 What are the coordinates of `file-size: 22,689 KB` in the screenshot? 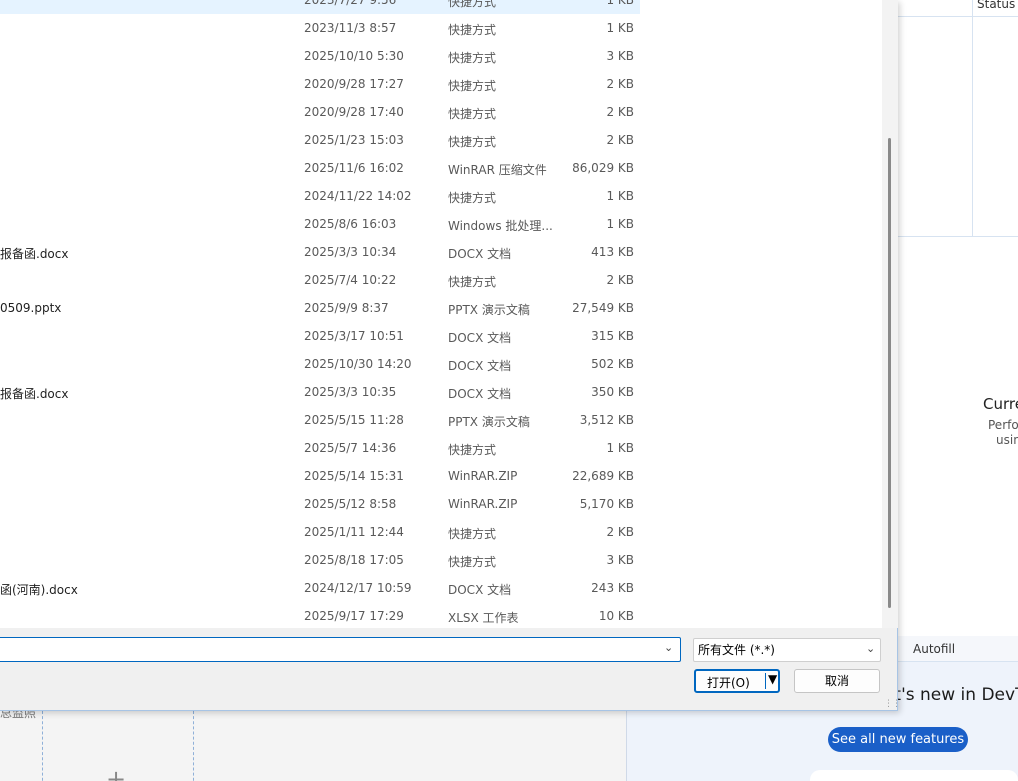 It's located at (603, 476).